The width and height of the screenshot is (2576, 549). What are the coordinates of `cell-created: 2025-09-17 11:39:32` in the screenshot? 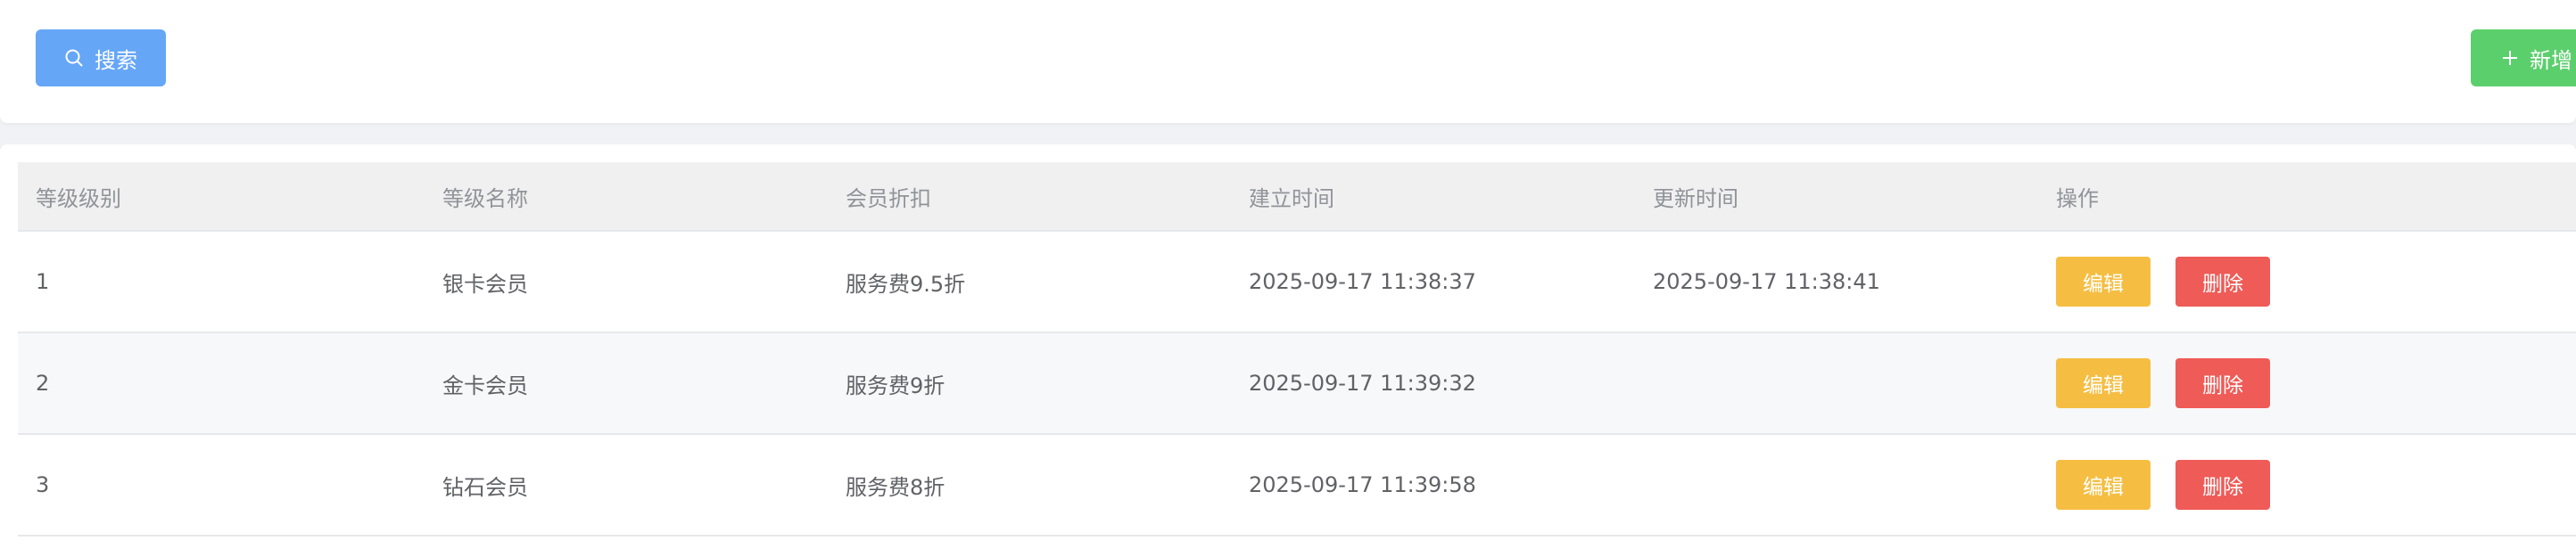 It's located at (1362, 384).